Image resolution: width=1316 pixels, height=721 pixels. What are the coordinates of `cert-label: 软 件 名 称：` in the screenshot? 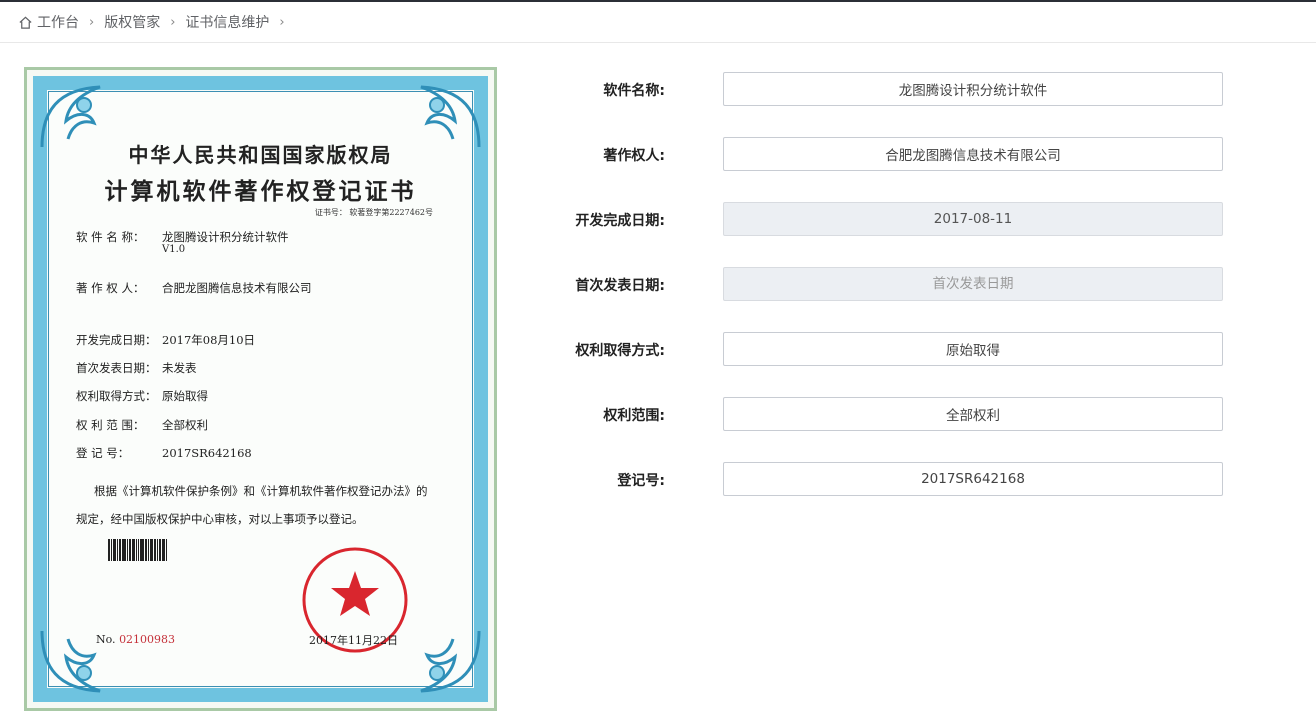 It's located at (110, 237).